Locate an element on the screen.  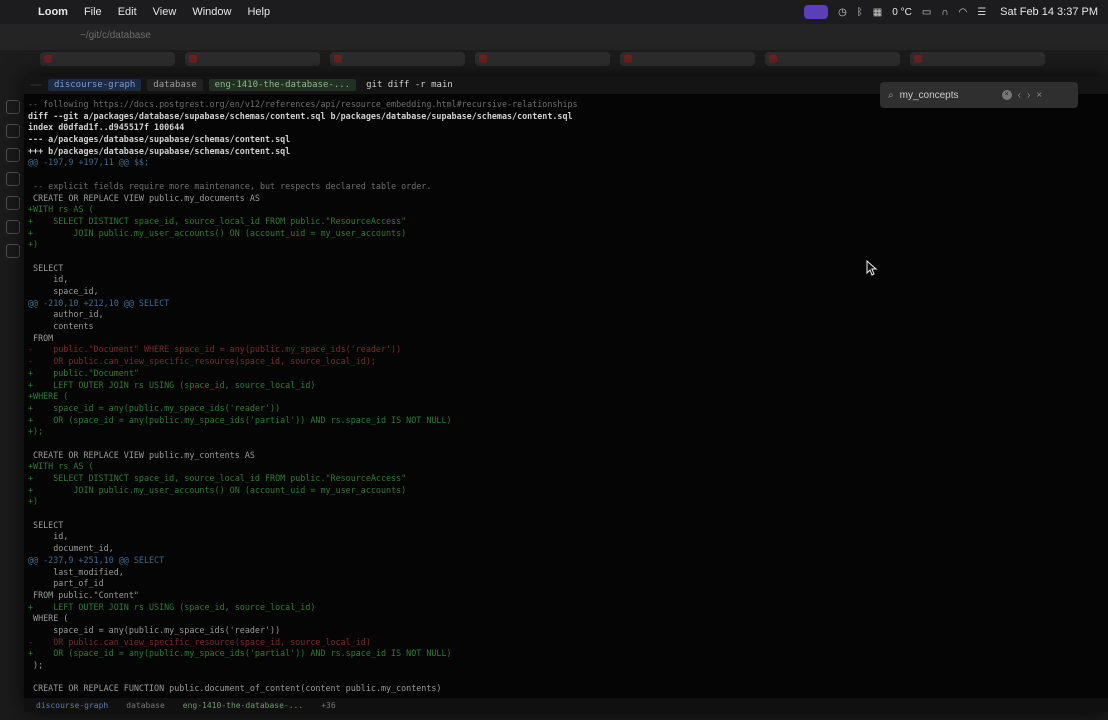
diff-line: ); is located at coordinates (36, 665).